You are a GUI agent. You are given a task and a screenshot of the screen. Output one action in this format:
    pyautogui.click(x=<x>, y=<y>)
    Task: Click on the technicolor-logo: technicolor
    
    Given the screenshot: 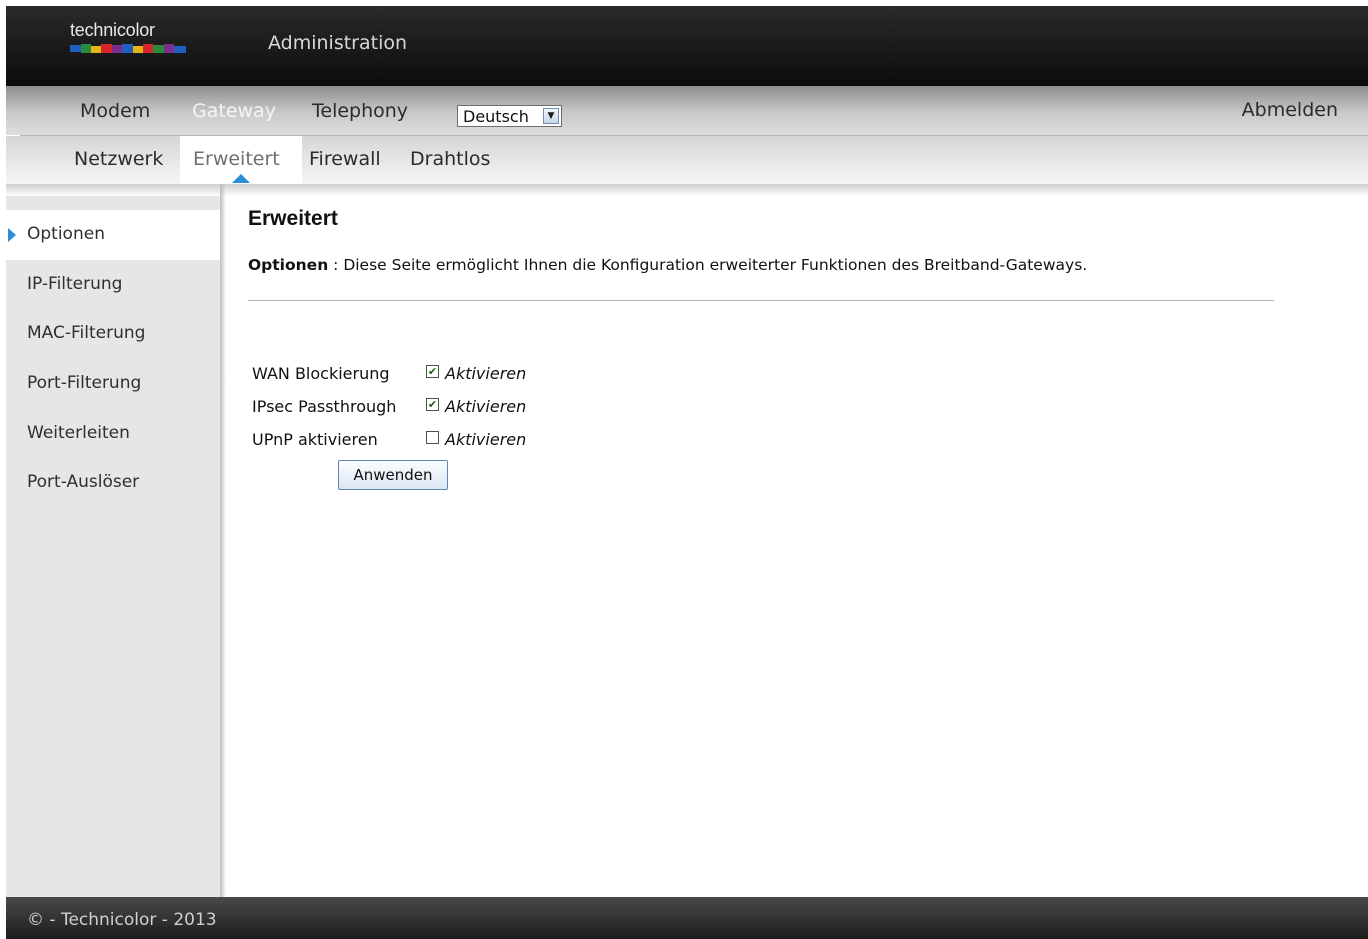 What is the action you would take?
    pyautogui.click(x=130, y=40)
    